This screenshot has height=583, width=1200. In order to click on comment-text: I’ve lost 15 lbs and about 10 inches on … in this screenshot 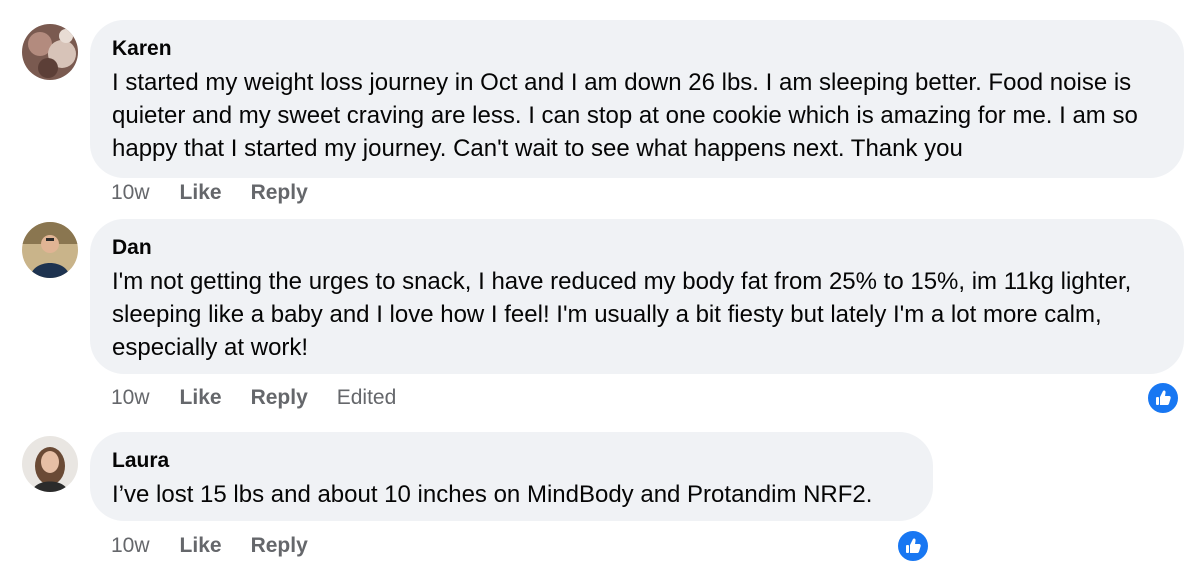, I will do `click(492, 494)`.